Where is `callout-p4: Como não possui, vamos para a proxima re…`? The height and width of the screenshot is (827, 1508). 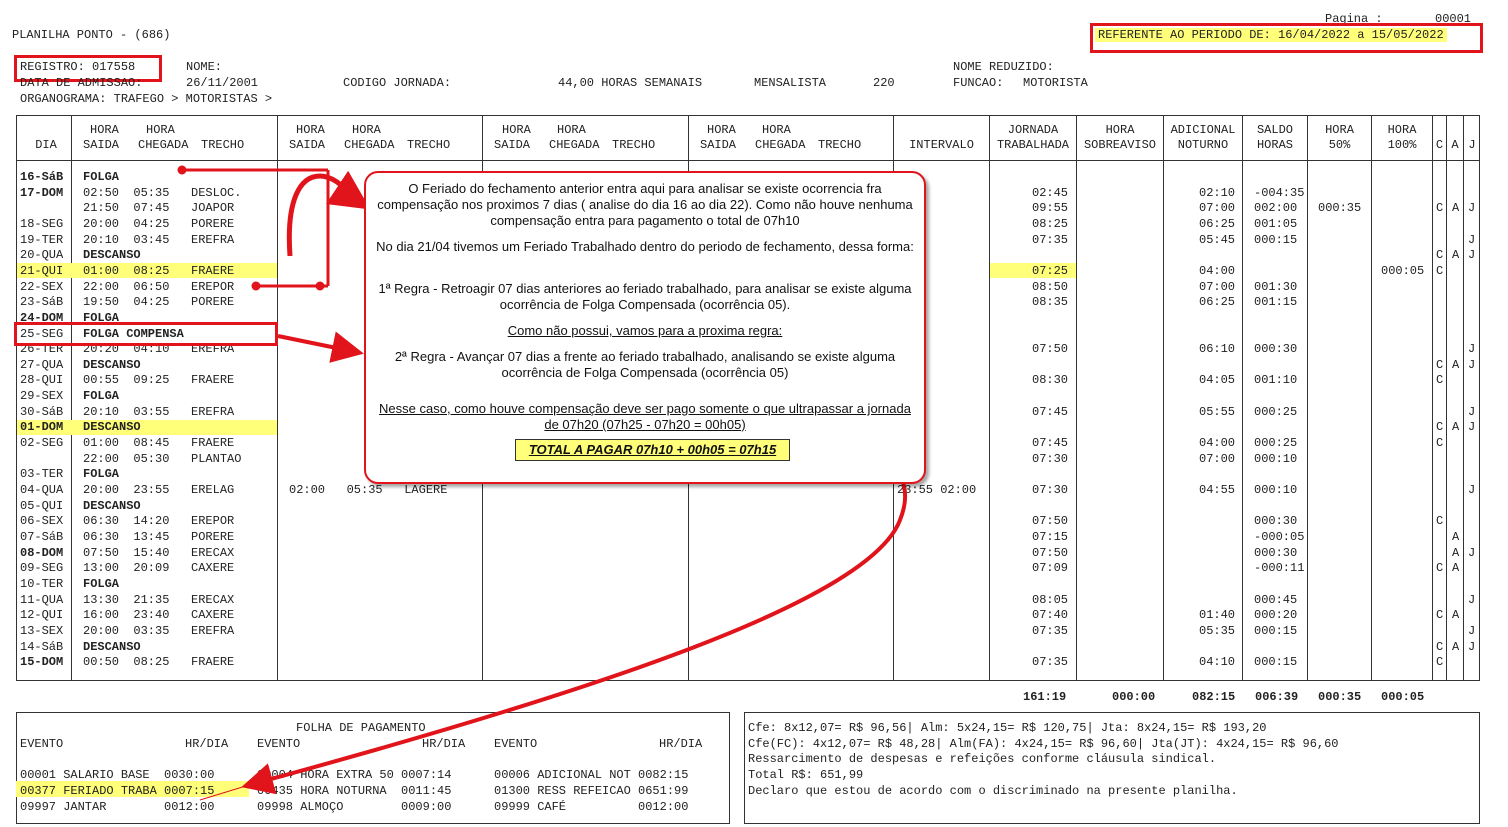 callout-p4: Como não possui, vamos para a proxima re… is located at coordinates (645, 330).